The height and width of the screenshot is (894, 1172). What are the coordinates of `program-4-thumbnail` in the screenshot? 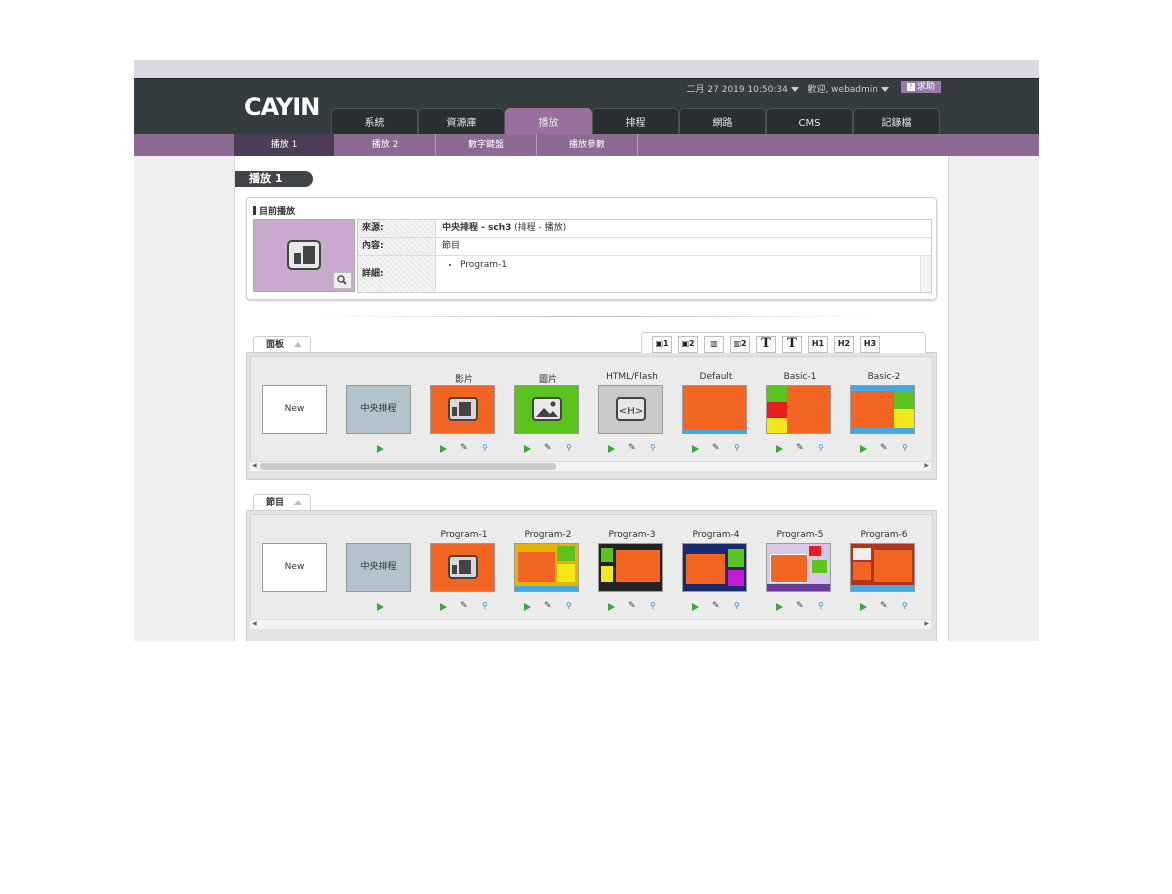 It's located at (714, 567).